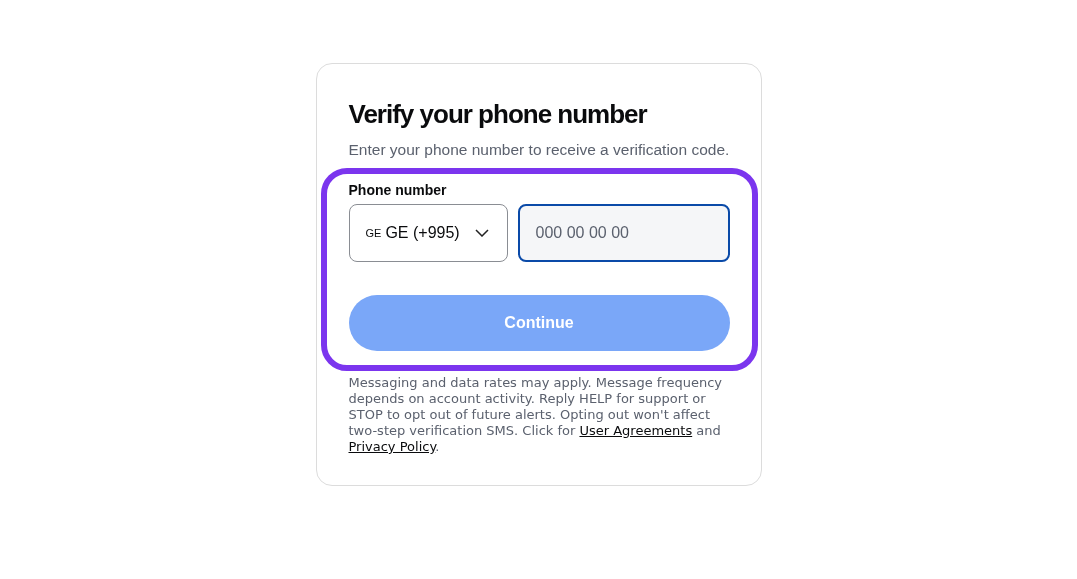 This screenshot has height=579, width=1077. I want to click on link: User Agreements, so click(636, 430).